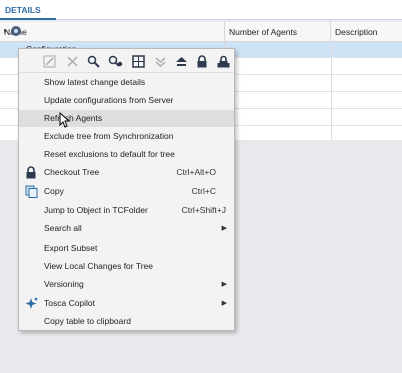 Image resolution: width=402 pixels, height=373 pixels. What do you see at coordinates (13, 31) in the screenshot?
I see `config-tree-icon` at bounding box center [13, 31].